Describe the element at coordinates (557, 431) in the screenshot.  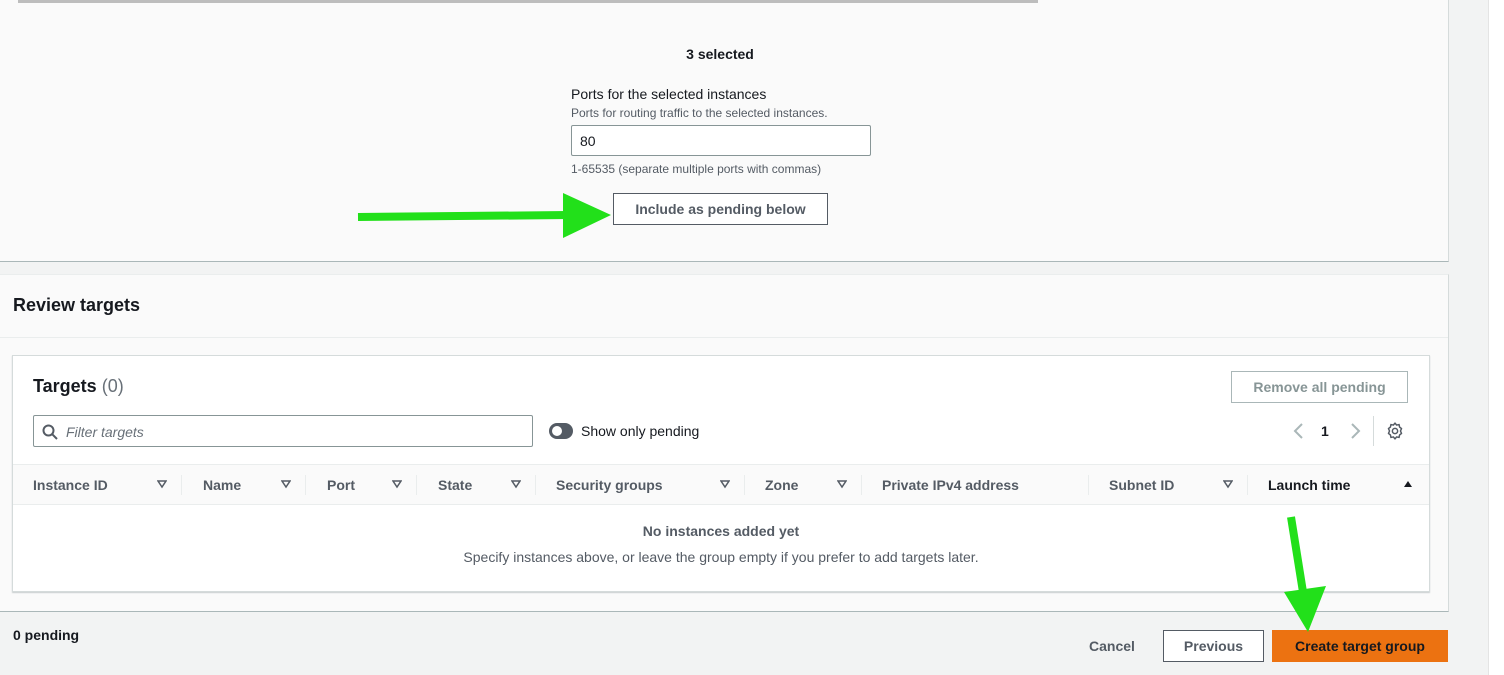
I see `toggle-knob` at that location.